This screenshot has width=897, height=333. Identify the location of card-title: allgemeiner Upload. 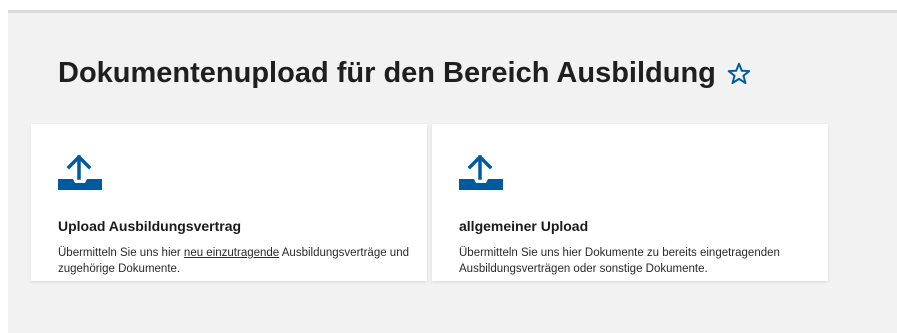
(524, 226).